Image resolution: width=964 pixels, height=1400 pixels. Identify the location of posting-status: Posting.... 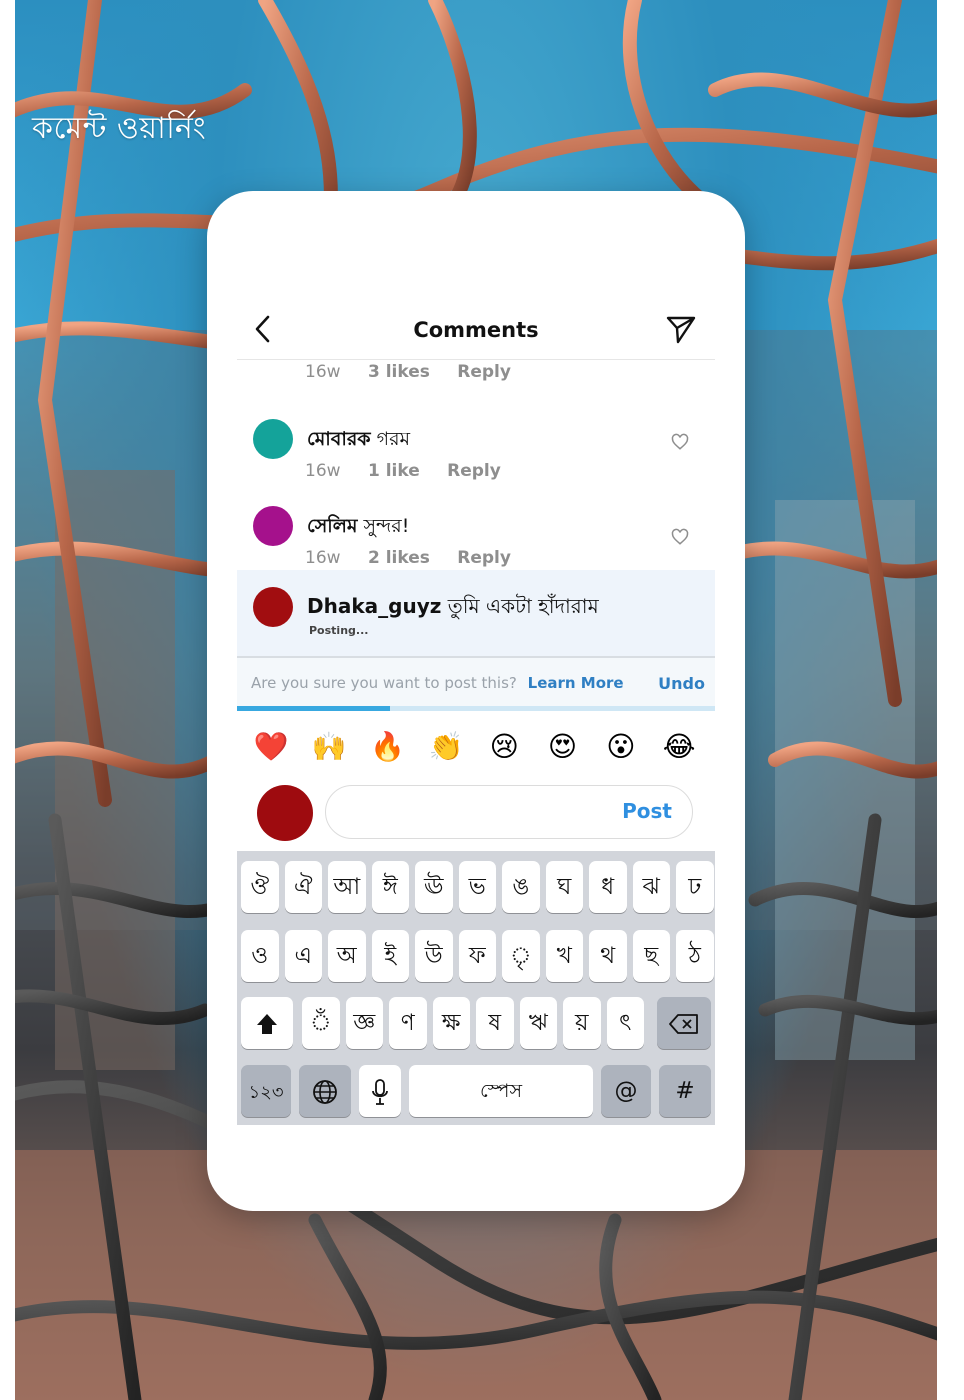
(339, 630).